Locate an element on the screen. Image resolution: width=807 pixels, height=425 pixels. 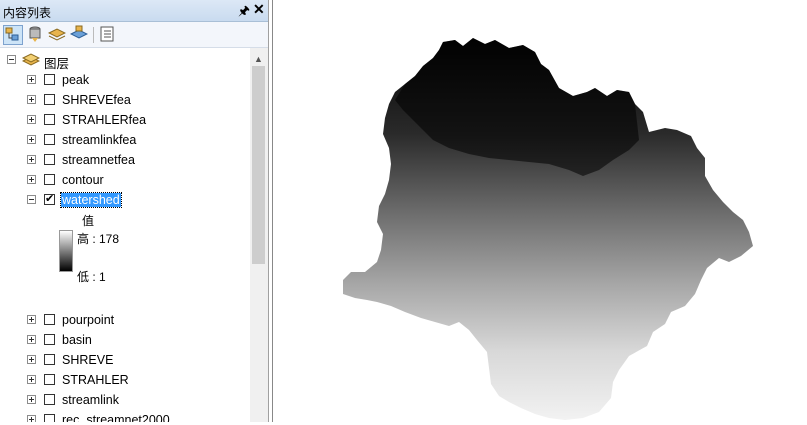
options-button is located at coordinates (108, 35).